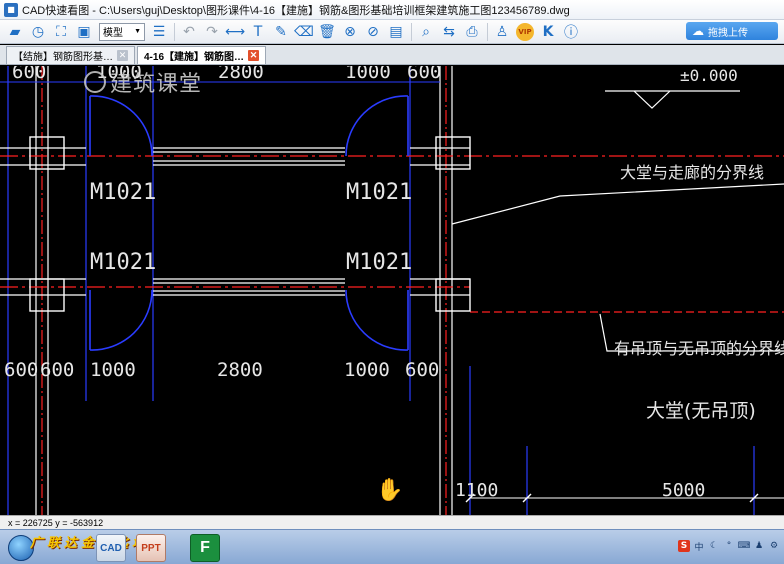 The image size is (784, 564). What do you see at coordinates (396, 32) in the screenshot?
I see `annotation-icon: ▤` at bounding box center [396, 32].